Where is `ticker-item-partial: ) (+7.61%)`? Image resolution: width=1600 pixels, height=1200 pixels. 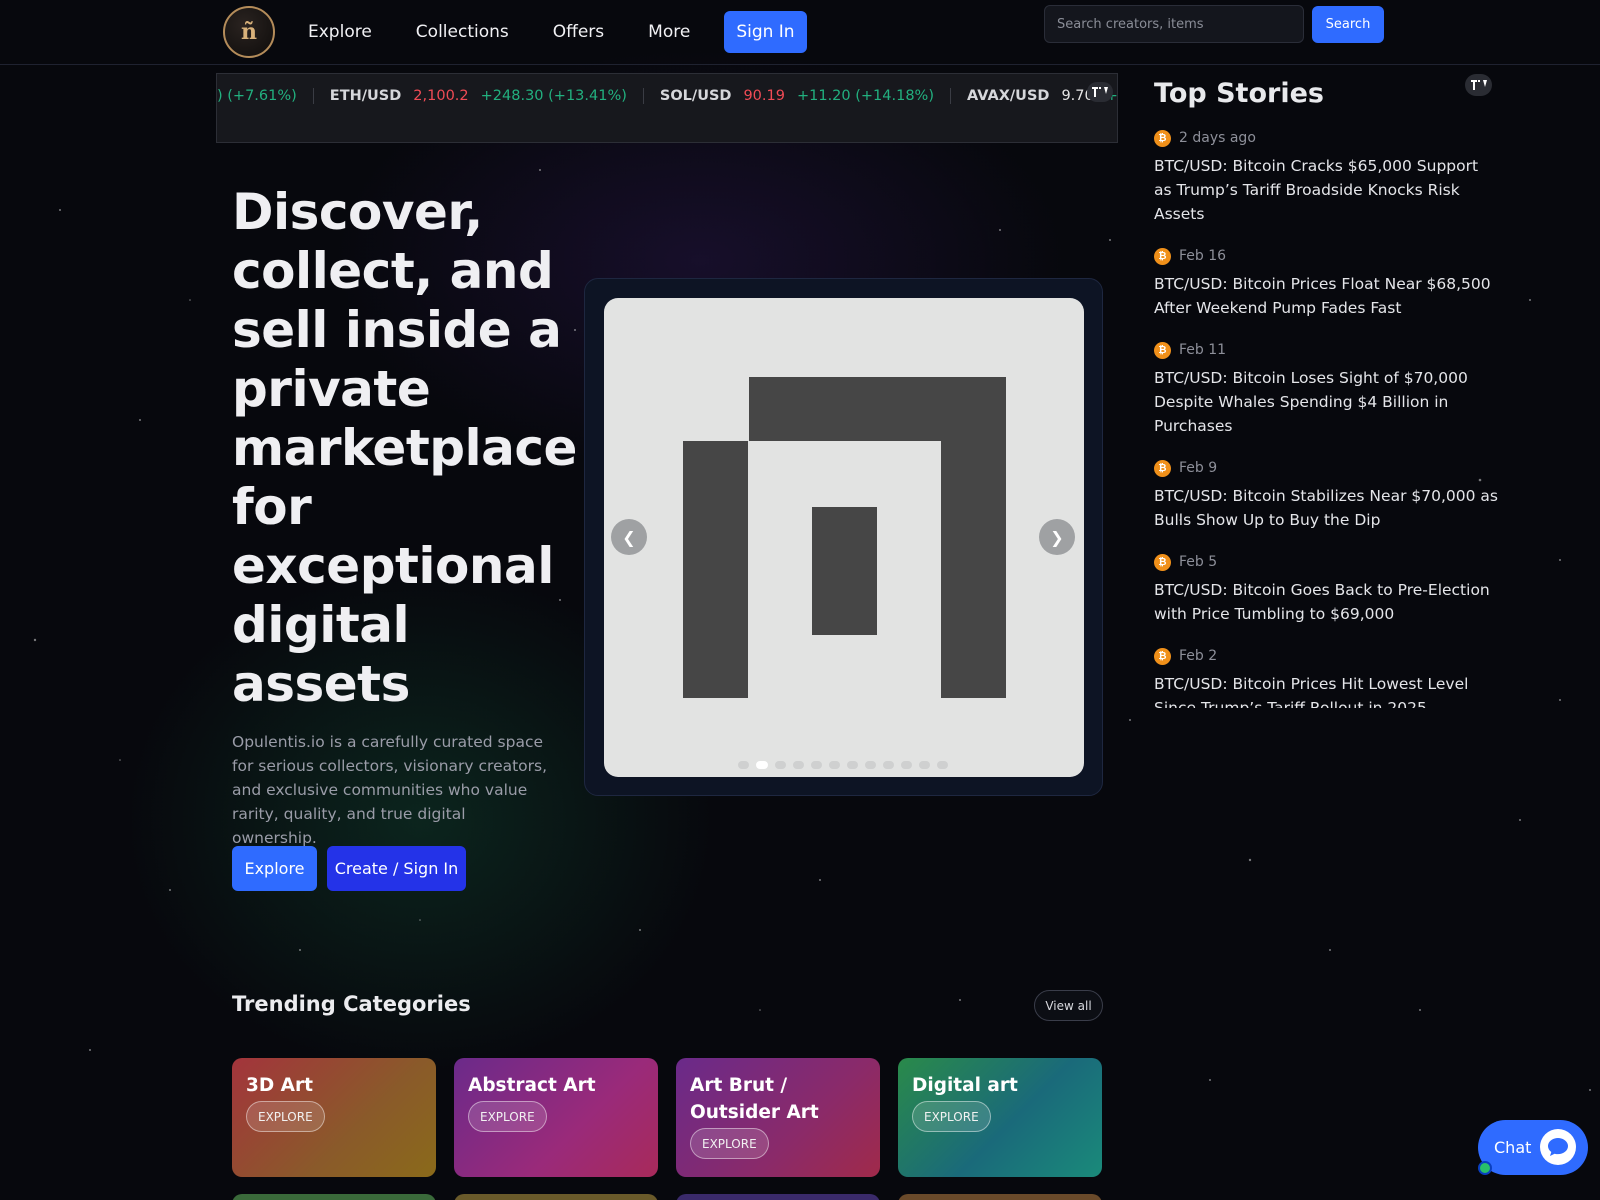 ticker-item-partial: ) (+7.61%) is located at coordinates (265, 96).